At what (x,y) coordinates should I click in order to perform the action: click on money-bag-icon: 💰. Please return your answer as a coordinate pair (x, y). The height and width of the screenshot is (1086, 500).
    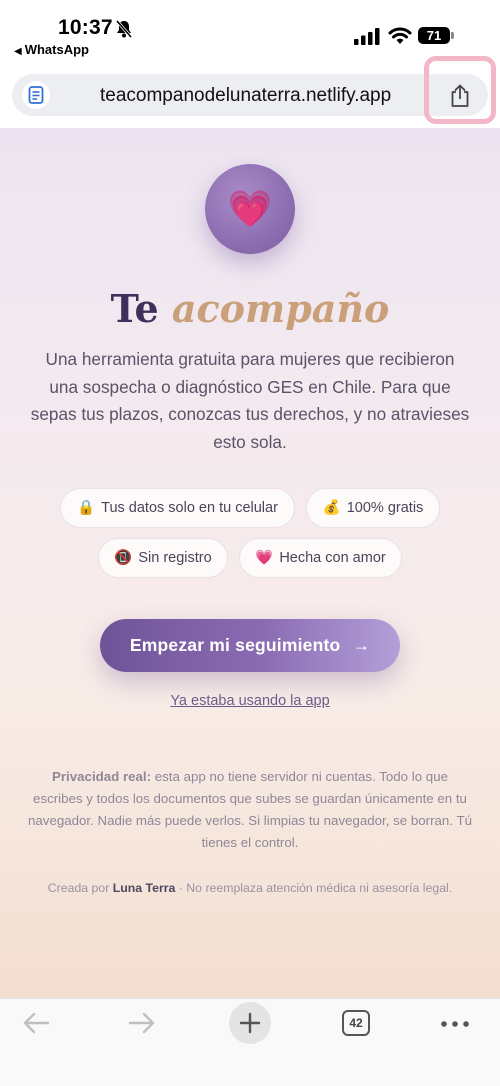
    Looking at the image, I should click on (331, 508).